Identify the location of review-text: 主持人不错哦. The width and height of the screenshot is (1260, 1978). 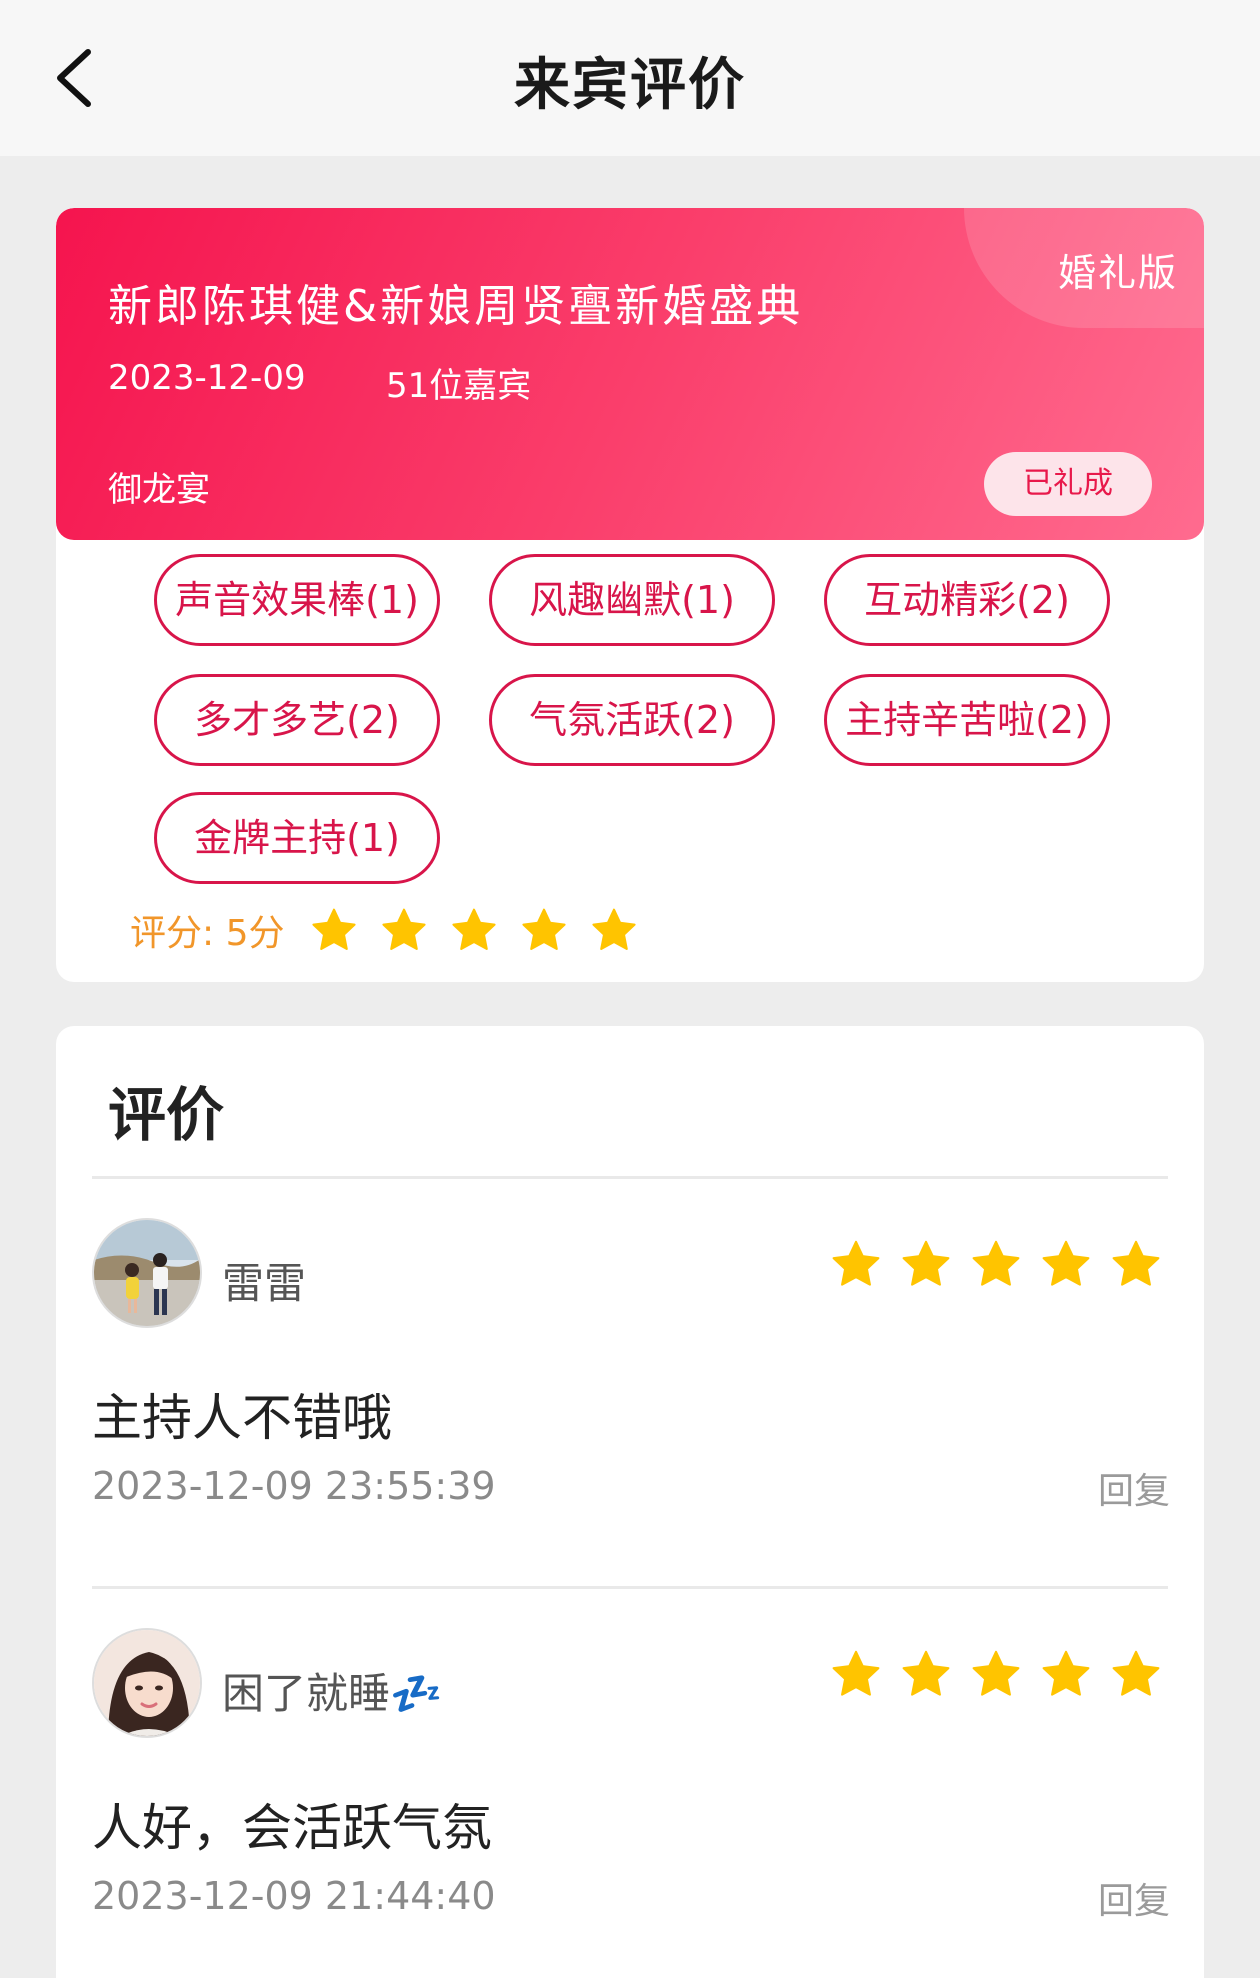
(242, 1418).